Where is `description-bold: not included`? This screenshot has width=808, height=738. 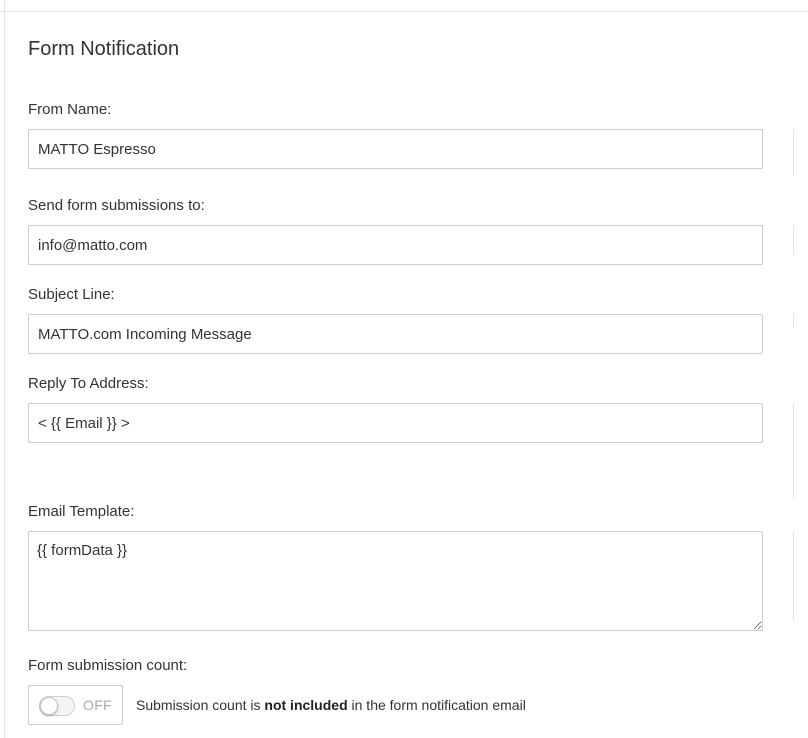 description-bold: not included is located at coordinates (306, 705).